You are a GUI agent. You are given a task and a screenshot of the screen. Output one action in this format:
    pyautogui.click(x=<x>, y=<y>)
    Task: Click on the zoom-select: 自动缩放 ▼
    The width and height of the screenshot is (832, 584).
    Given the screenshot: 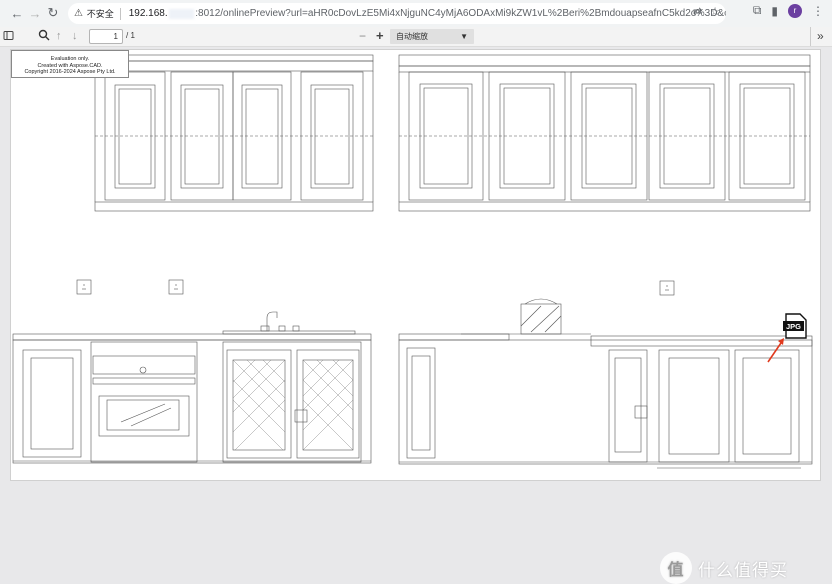 What is the action you would take?
    pyautogui.click(x=432, y=36)
    